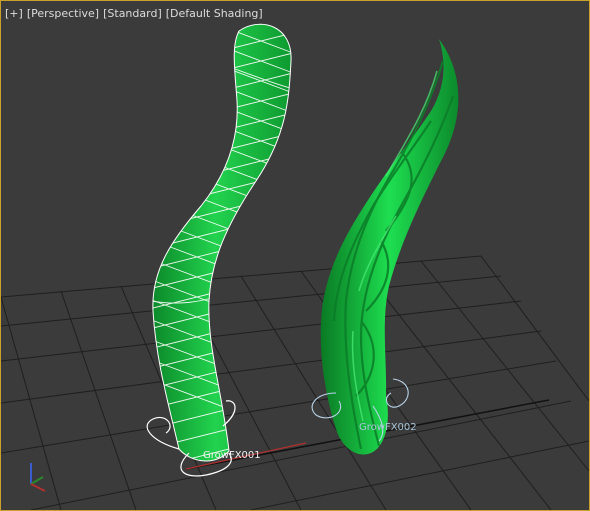  Describe the element at coordinates (232, 455) in the screenshot. I see `growfx001-name-label: GrowFX001` at that location.